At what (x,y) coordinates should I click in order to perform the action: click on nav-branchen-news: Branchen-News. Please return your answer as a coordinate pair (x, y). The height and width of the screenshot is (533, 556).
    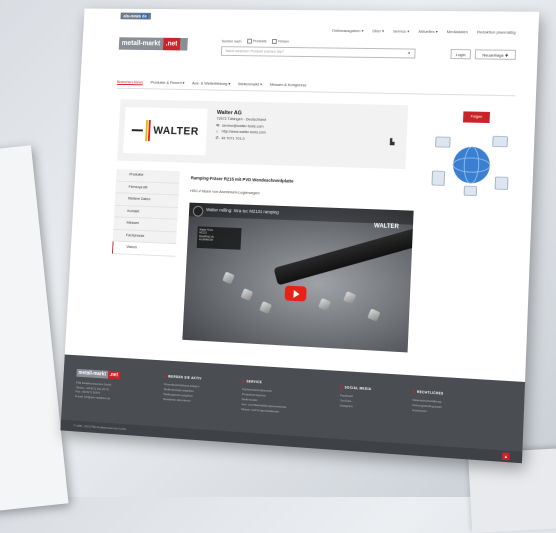
    Looking at the image, I should click on (130, 82).